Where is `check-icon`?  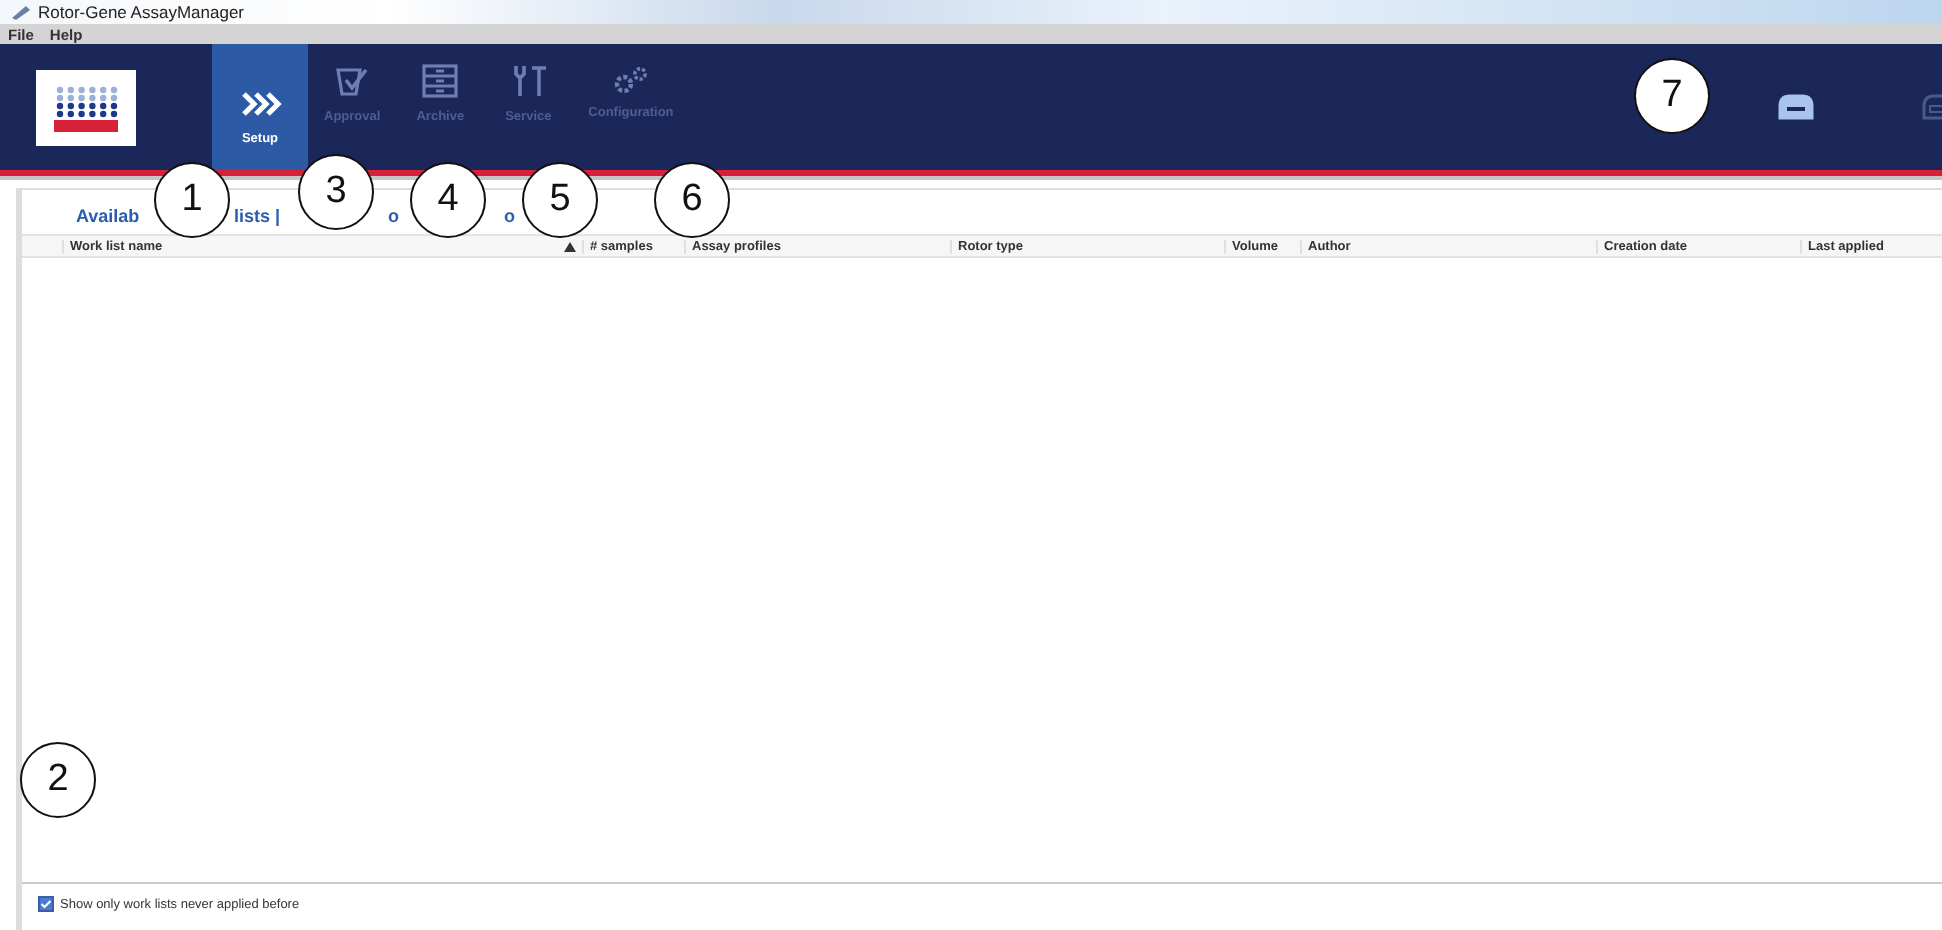
check-icon is located at coordinates (46, 904).